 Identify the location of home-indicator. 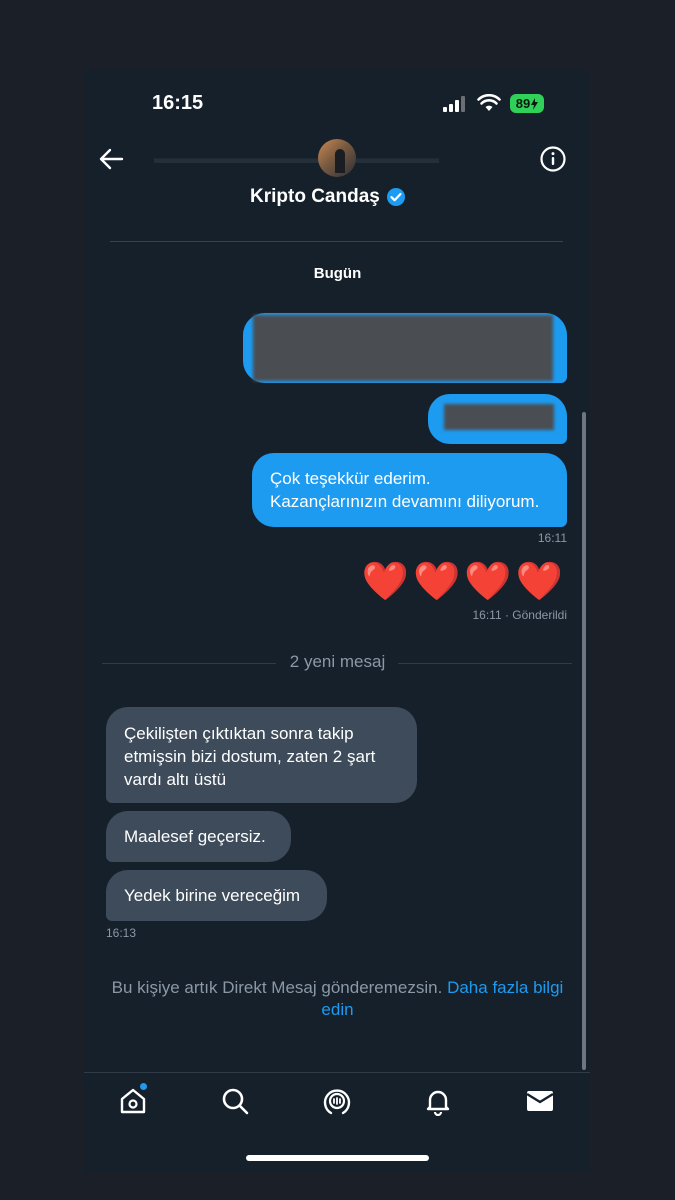
(337, 1158).